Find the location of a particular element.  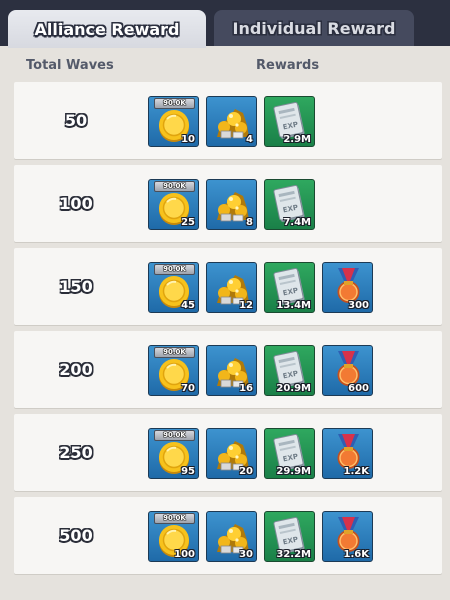

reward-quantity: 32.2M is located at coordinates (293, 554).